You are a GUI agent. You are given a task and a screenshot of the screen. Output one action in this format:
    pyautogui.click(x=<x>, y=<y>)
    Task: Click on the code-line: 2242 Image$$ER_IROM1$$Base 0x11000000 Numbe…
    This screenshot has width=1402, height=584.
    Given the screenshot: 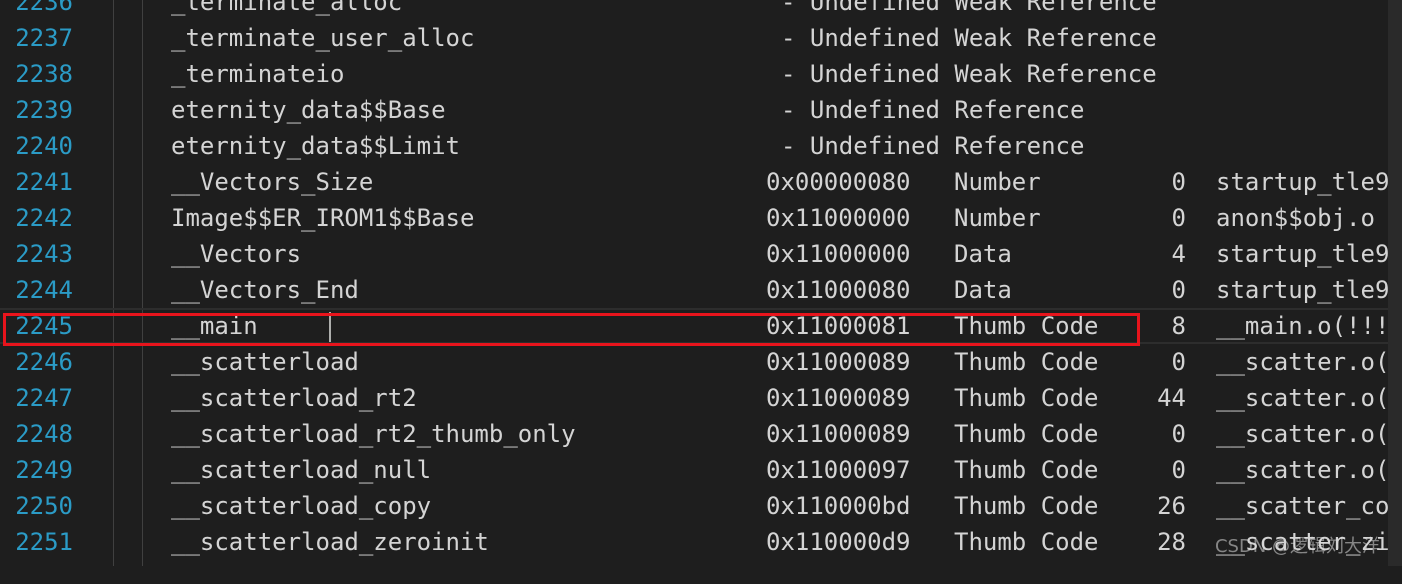 What is the action you would take?
    pyautogui.click(x=701, y=218)
    